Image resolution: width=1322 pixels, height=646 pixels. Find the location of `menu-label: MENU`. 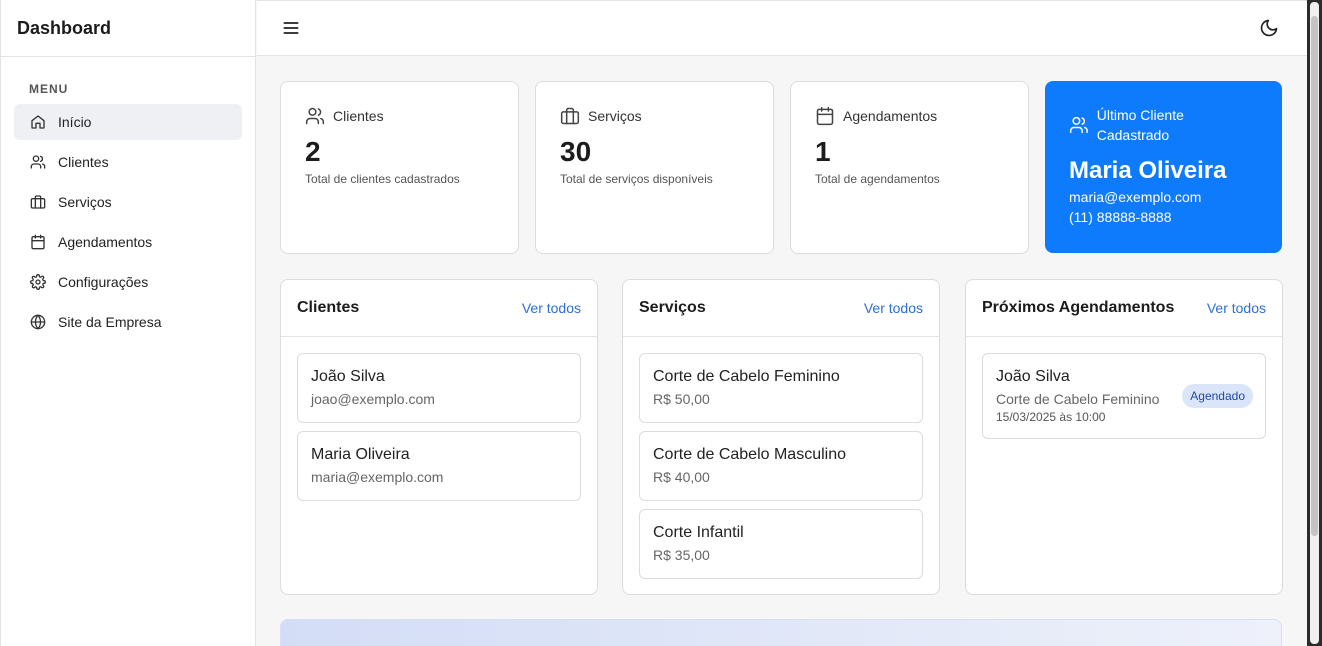

menu-label: MENU is located at coordinates (49, 89).